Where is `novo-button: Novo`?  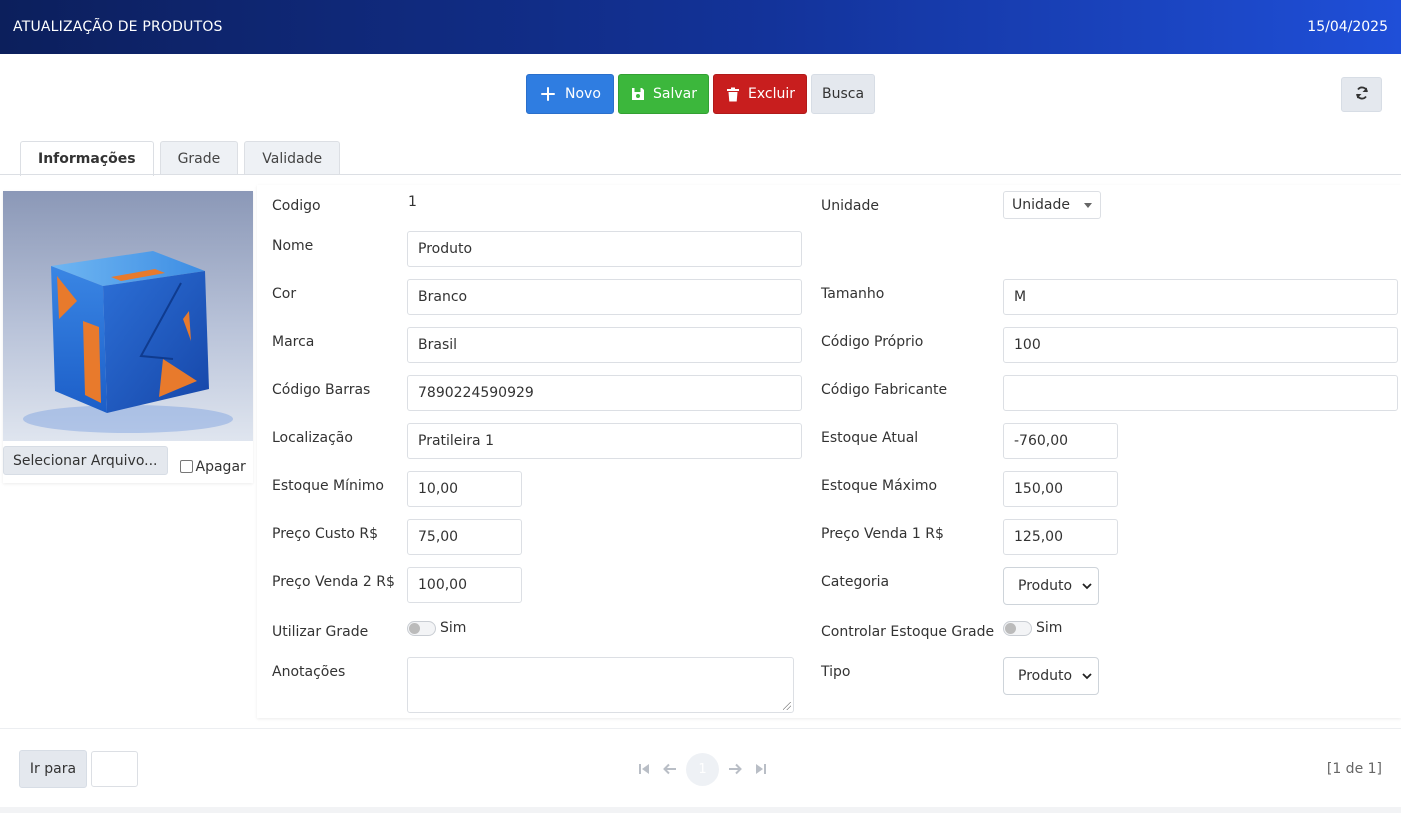 novo-button: Novo is located at coordinates (570, 94).